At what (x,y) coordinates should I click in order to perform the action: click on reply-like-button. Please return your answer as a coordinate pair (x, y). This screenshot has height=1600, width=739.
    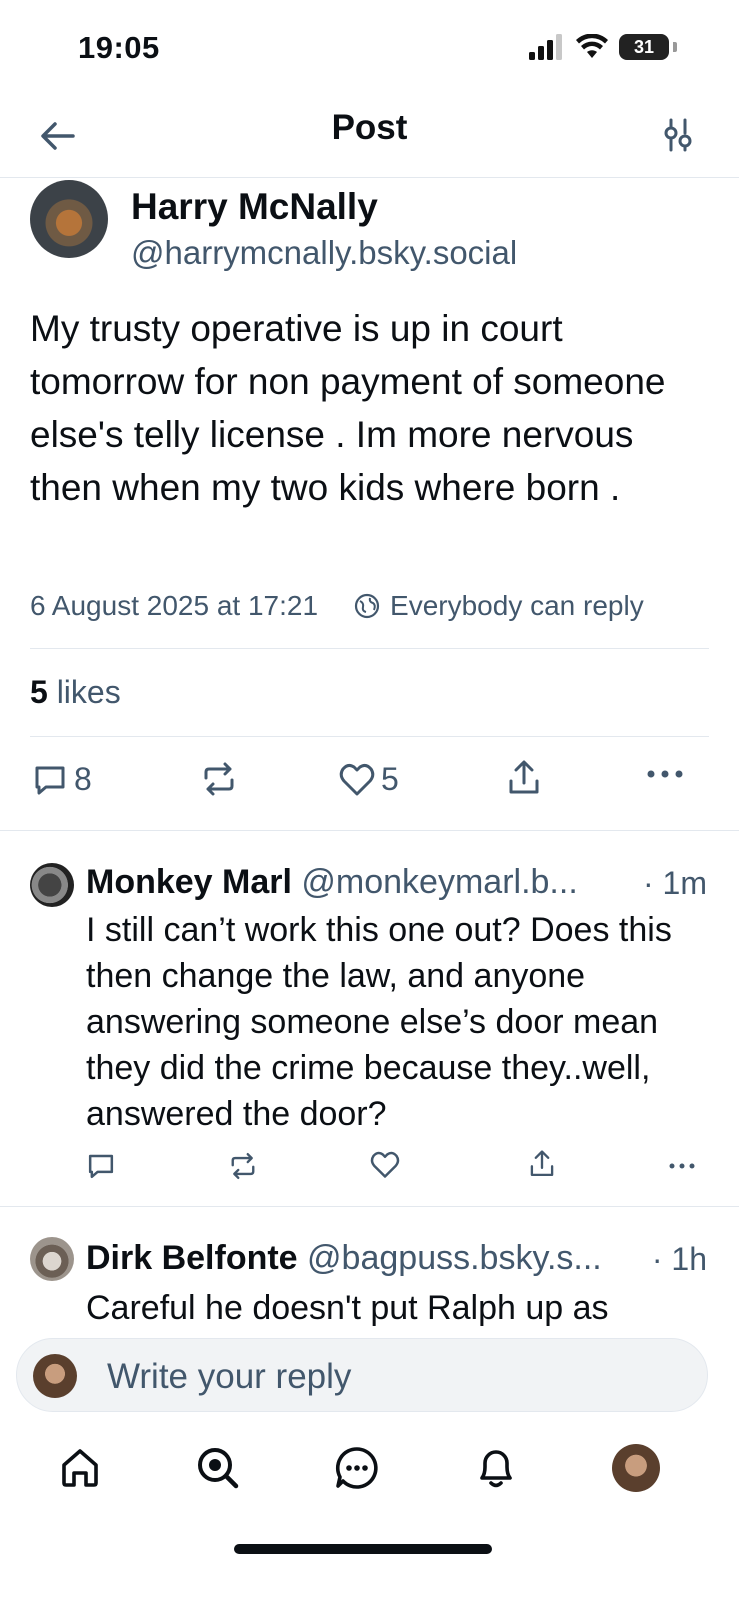
    Looking at the image, I should click on (385, 1165).